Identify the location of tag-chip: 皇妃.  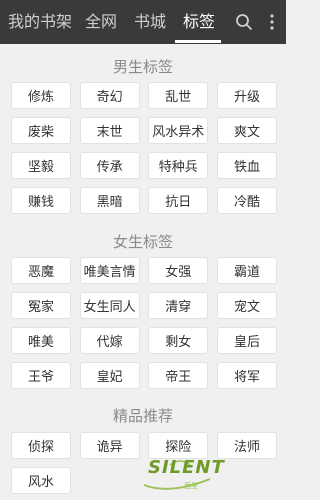
(109, 375).